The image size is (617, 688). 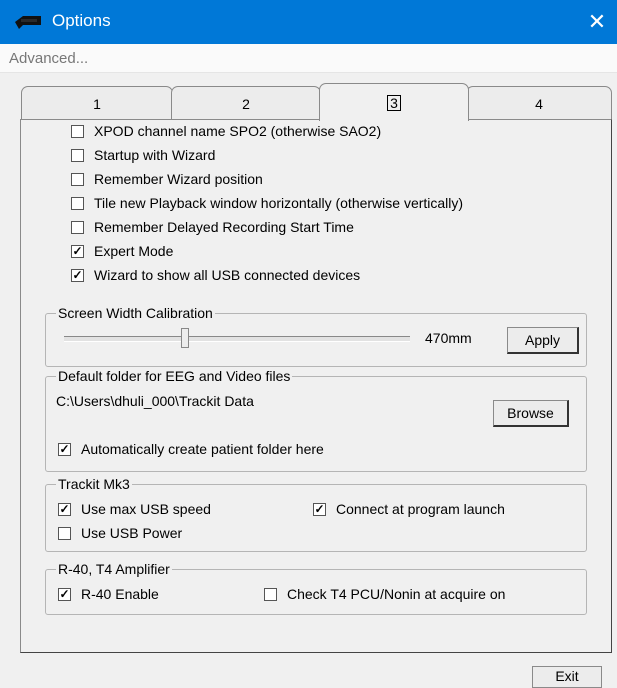 I want to click on screen-width-value: 470mm, so click(x=448, y=338).